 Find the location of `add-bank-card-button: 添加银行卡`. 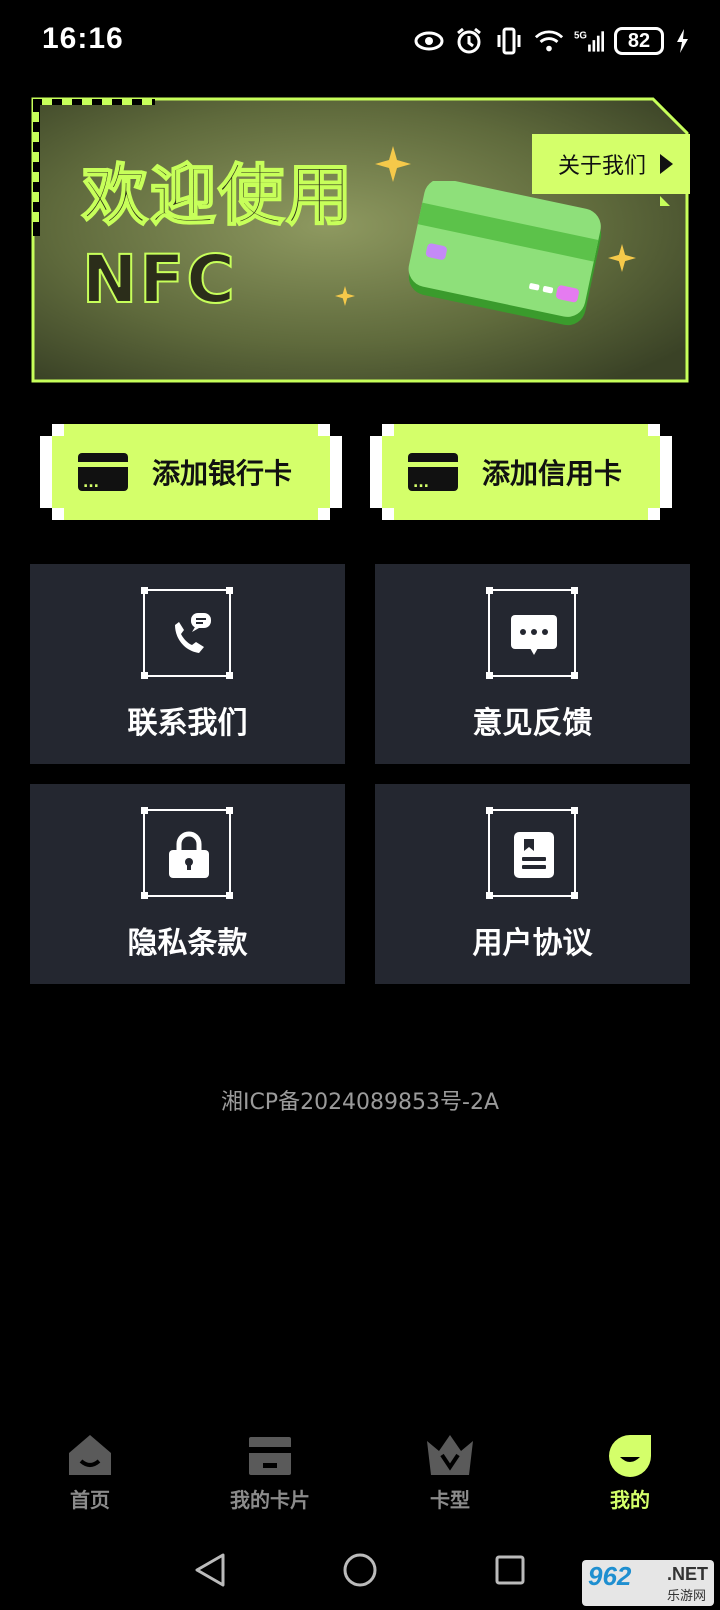

add-bank-card-button: 添加银行卡 is located at coordinates (191, 472).